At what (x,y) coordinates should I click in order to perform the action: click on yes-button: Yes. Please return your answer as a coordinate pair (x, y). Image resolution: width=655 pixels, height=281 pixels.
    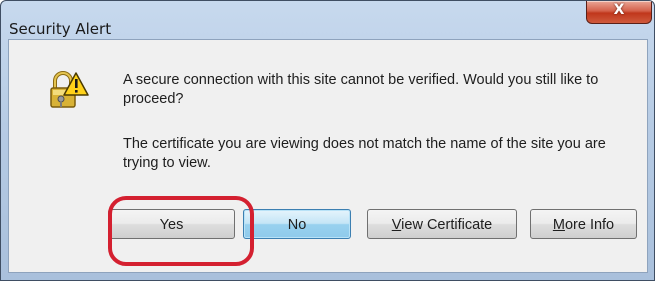
    Looking at the image, I should click on (171, 224).